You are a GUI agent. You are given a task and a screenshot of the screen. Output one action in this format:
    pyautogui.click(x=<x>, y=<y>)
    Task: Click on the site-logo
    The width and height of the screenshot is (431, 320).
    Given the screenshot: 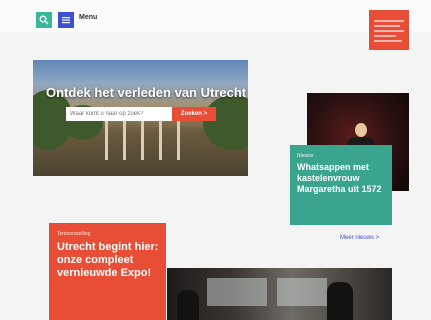 What is the action you would take?
    pyautogui.click(x=389, y=30)
    